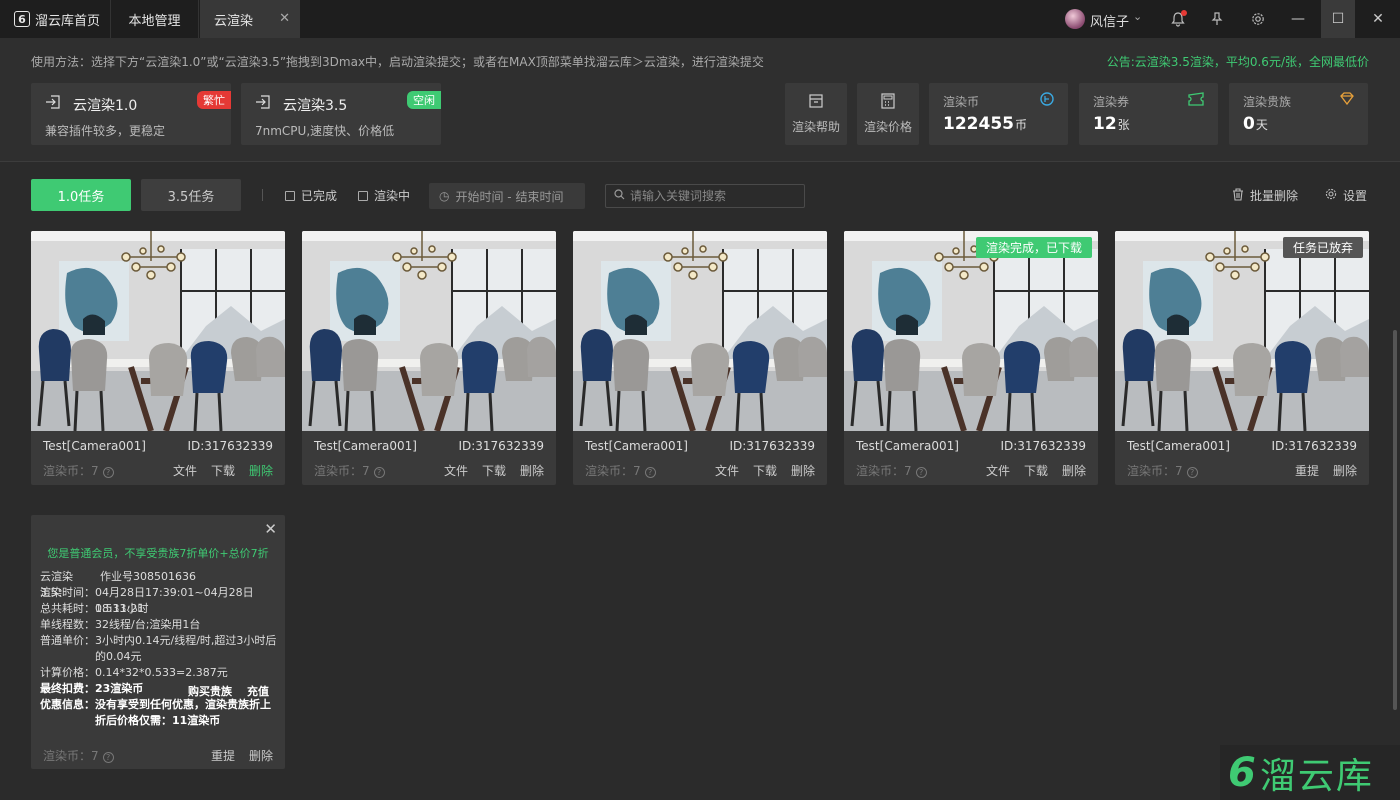 This screenshot has height=800, width=1400. I want to click on window-close-button: ✕, so click(1378, 19).